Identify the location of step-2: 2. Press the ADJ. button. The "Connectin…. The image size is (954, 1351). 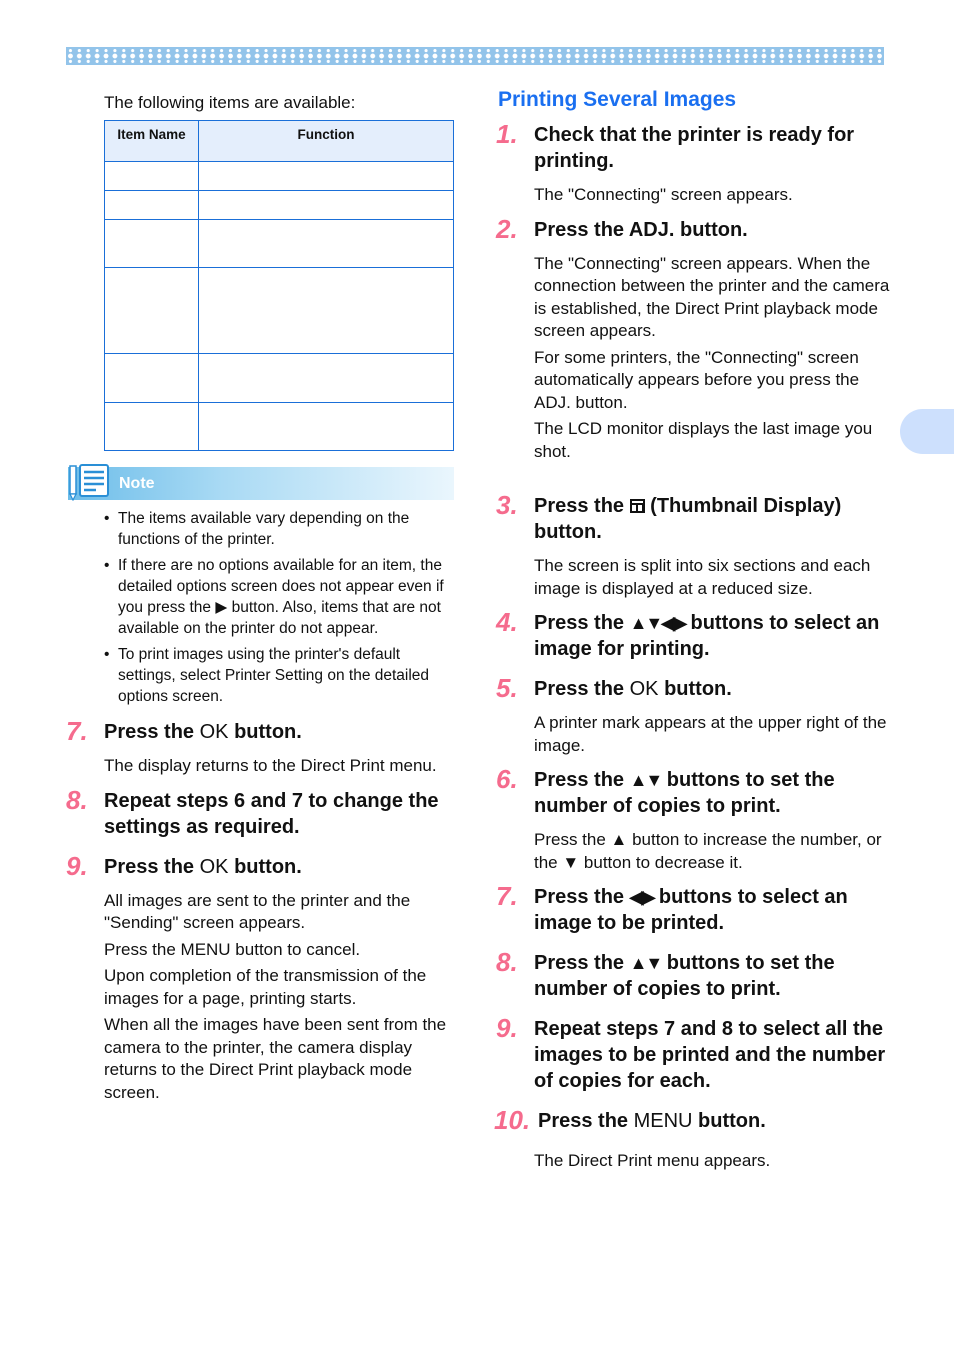
(693, 338).